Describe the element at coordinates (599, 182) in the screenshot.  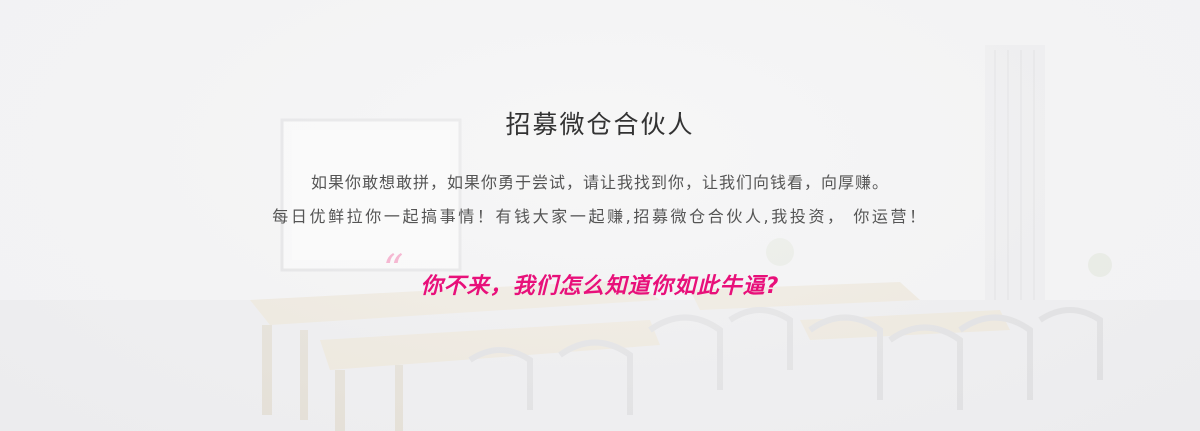
I see `banner-intro-line: 如果你敢想敢拼，如果你勇于尝试，请让我找到你，让我们向钱看，向厚赚。` at that location.